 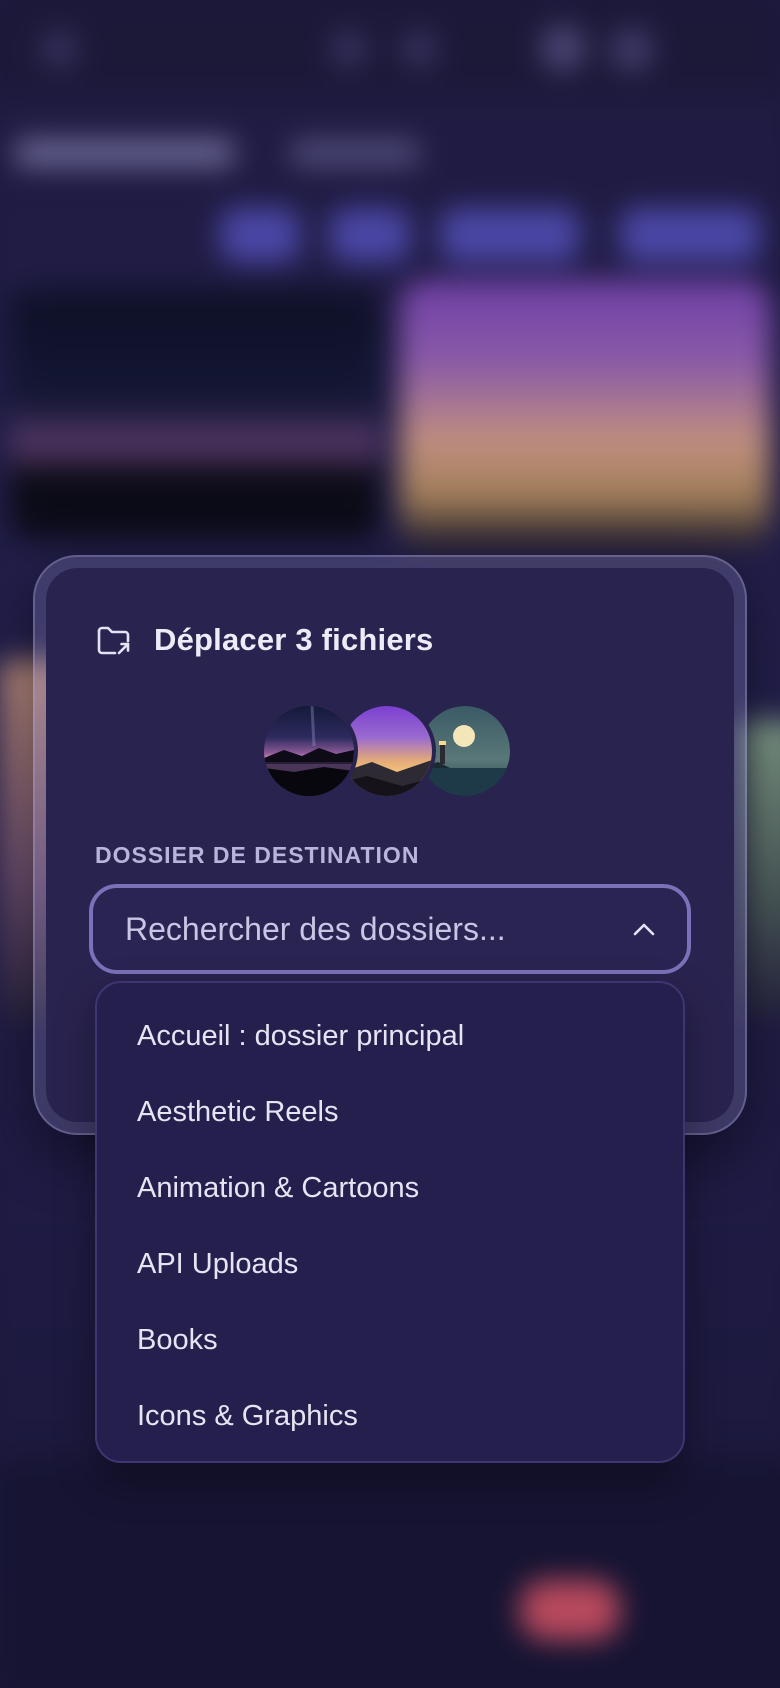 What do you see at coordinates (125, 153) in the screenshot?
I see `bg-title` at bounding box center [125, 153].